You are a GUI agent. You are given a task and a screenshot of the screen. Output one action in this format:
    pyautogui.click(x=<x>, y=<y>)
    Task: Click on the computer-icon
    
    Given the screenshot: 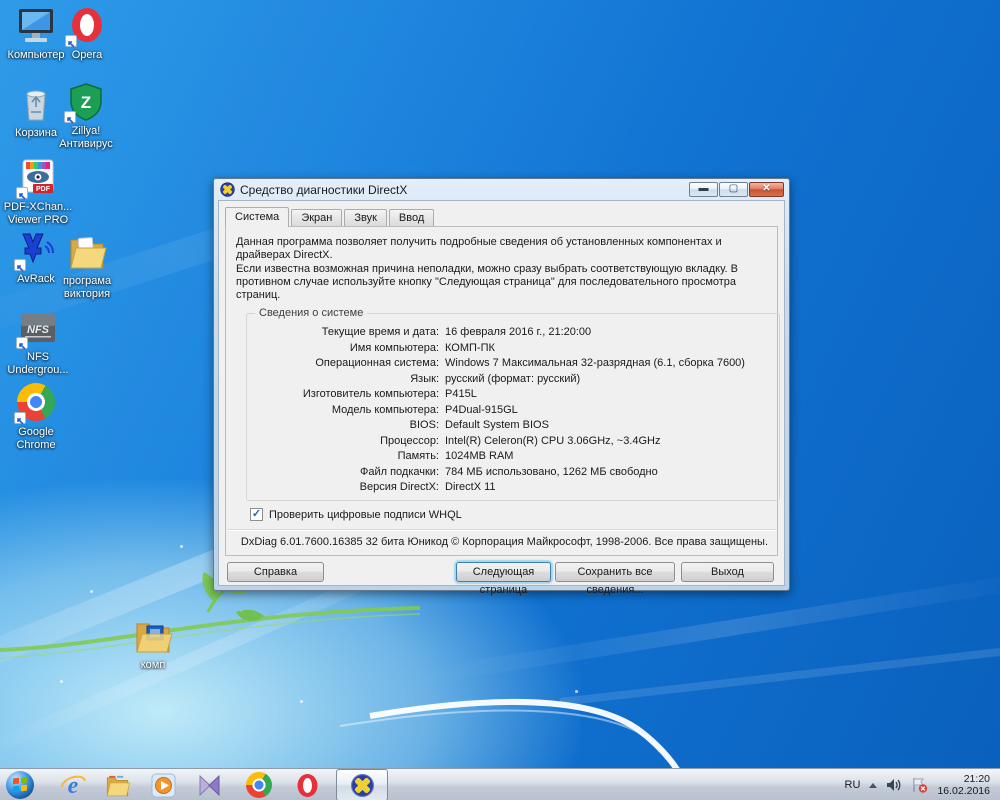 What is the action you would take?
    pyautogui.click(x=36, y=25)
    